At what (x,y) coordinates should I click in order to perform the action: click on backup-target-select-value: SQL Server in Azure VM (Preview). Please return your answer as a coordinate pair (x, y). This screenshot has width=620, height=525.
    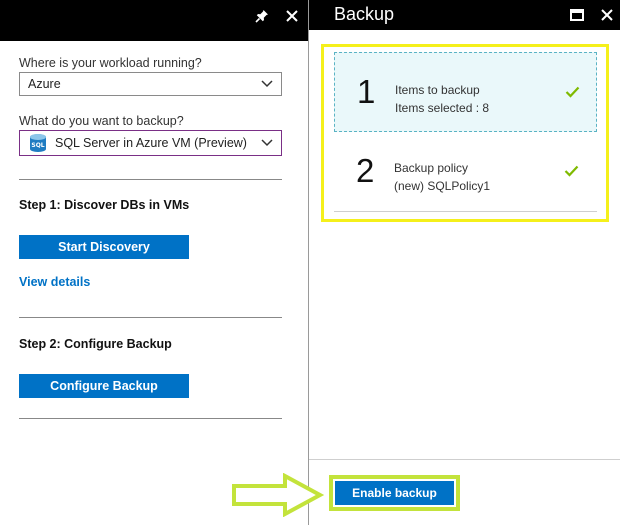
    Looking at the image, I should click on (151, 143).